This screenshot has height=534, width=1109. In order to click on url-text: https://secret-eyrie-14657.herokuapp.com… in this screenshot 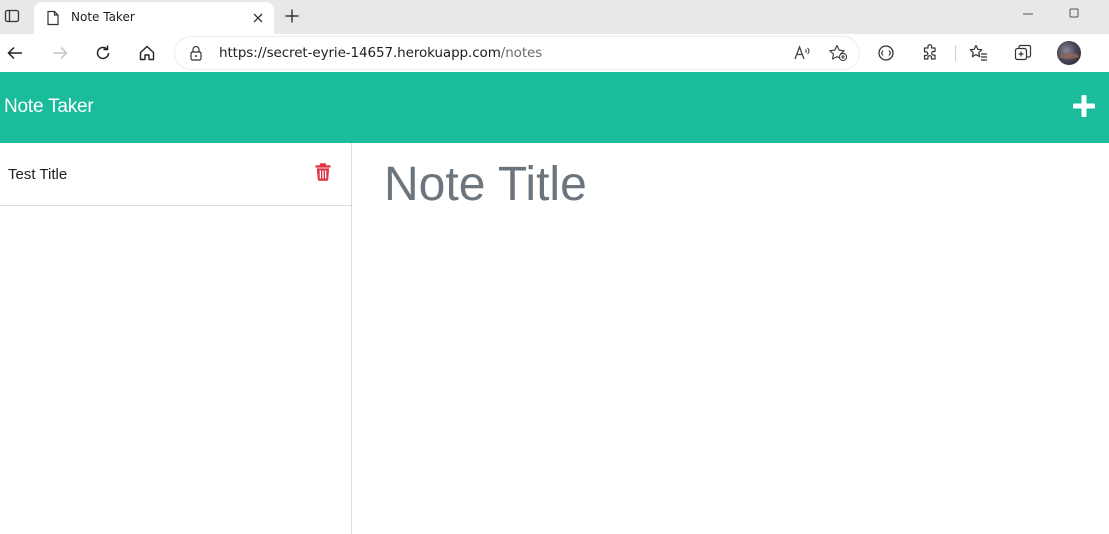, I will do `click(380, 53)`.